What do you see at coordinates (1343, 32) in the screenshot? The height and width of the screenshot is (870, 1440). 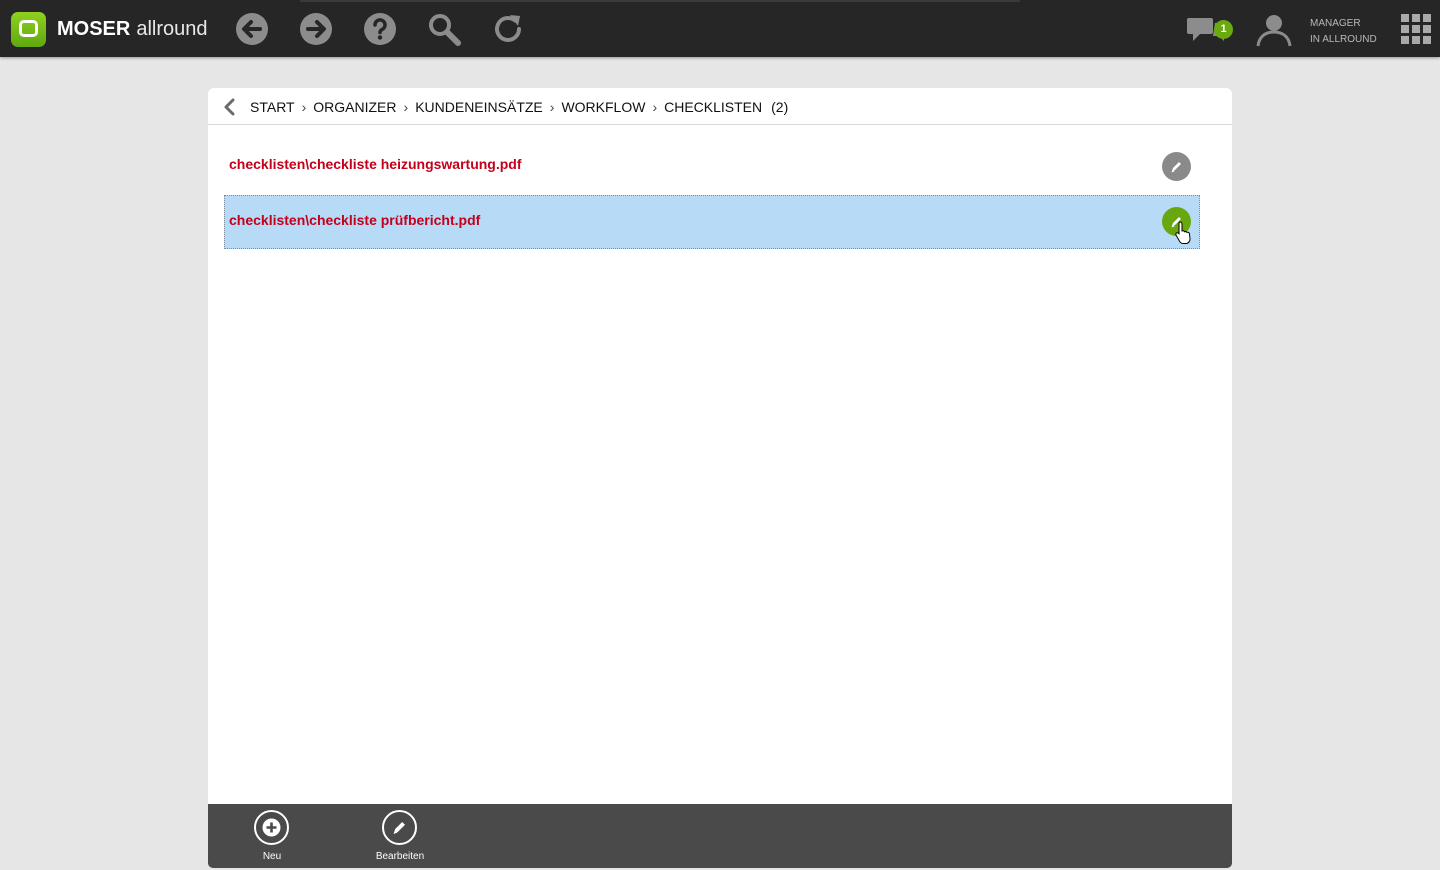 I see `user-role-text: MANAGER IN ALLROUND` at bounding box center [1343, 32].